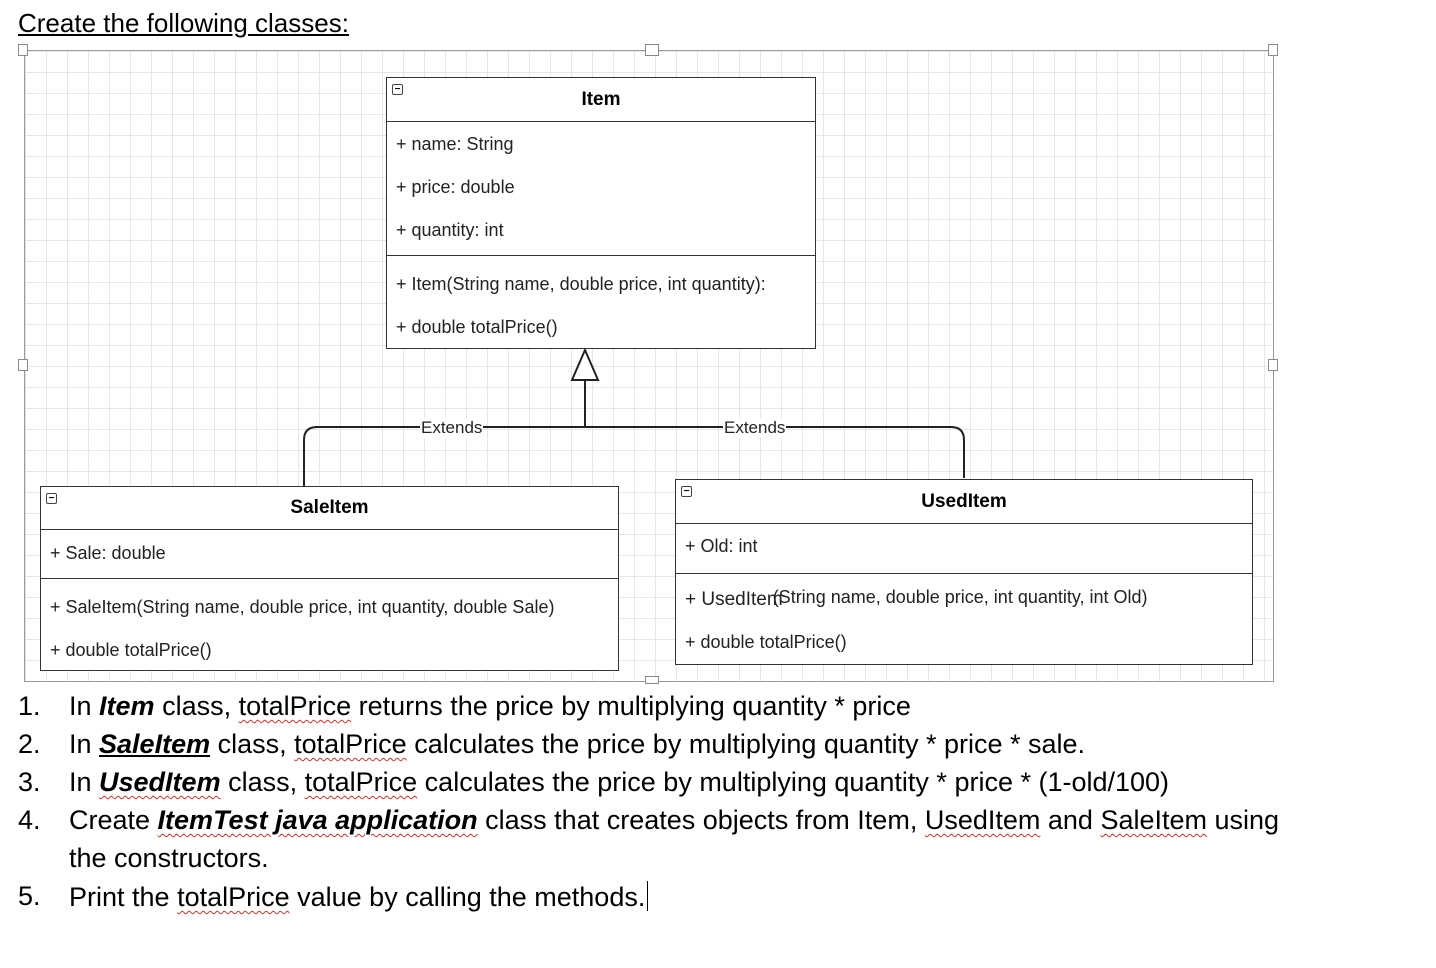 Image resolution: width=1436 pixels, height=968 pixels. Describe the element at coordinates (648, 896) in the screenshot. I see `text-cursor` at that location.